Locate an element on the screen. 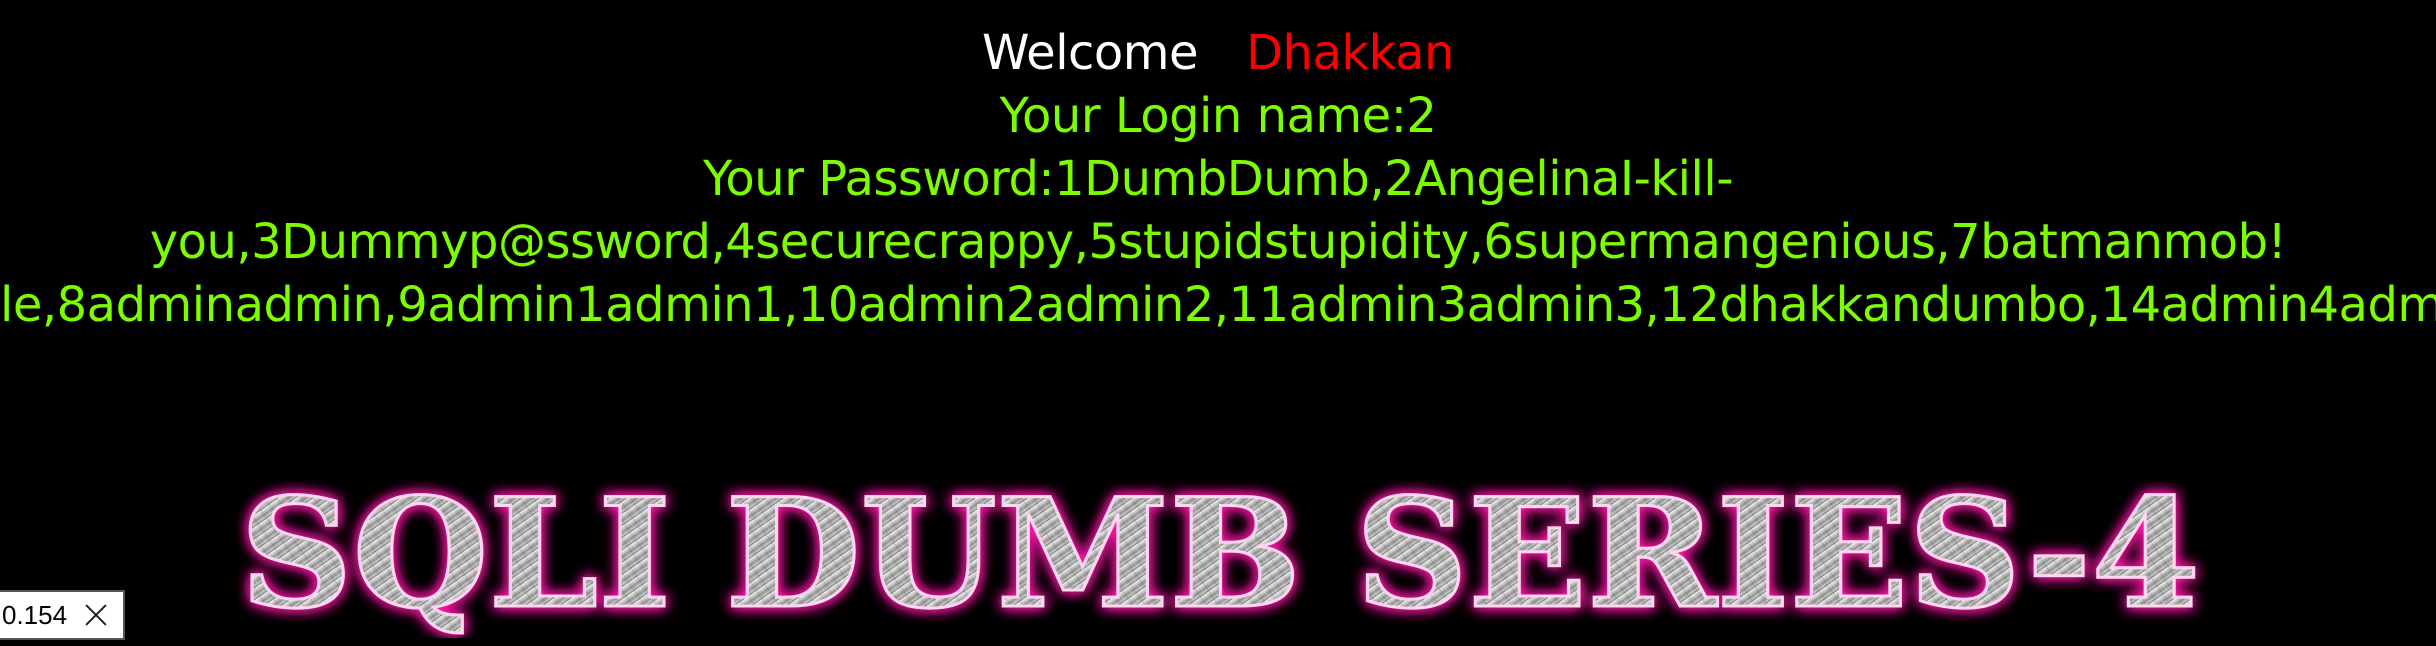  username: Dhakkan is located at coordinates (1350, 53).